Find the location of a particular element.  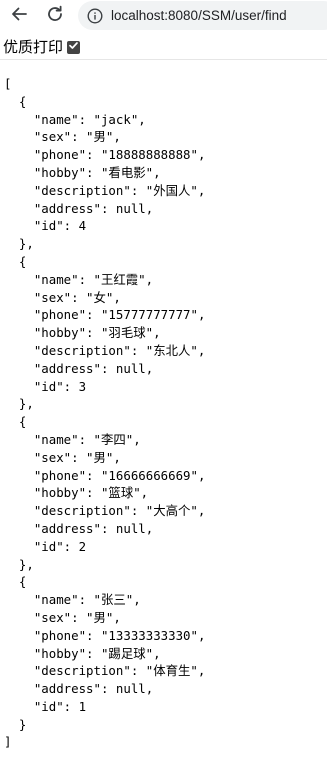

json-line: "name": "jack", is located at coordinates (75, 119).